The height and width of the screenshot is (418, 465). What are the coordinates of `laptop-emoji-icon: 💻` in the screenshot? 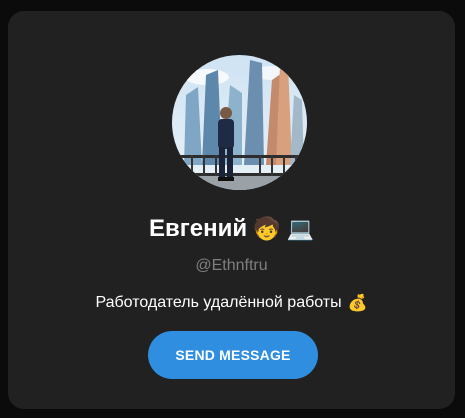 It's located at (300, 228).